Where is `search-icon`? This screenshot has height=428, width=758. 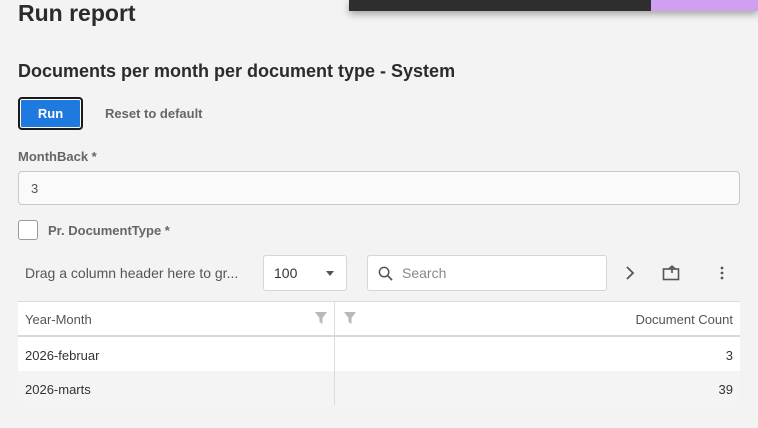
search-icon is located at coordinates (385, 273).